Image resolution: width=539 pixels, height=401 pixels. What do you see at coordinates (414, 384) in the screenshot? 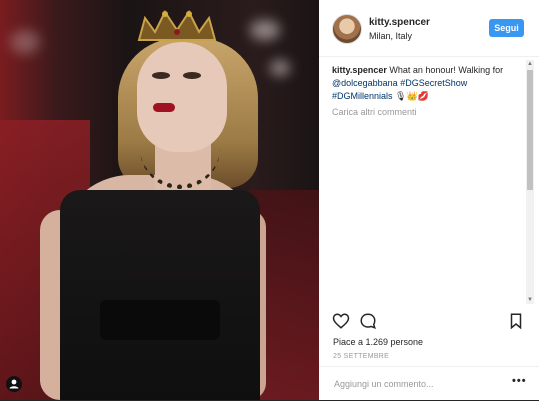
I see `add-comment-input` at bounding box center [414, 384].